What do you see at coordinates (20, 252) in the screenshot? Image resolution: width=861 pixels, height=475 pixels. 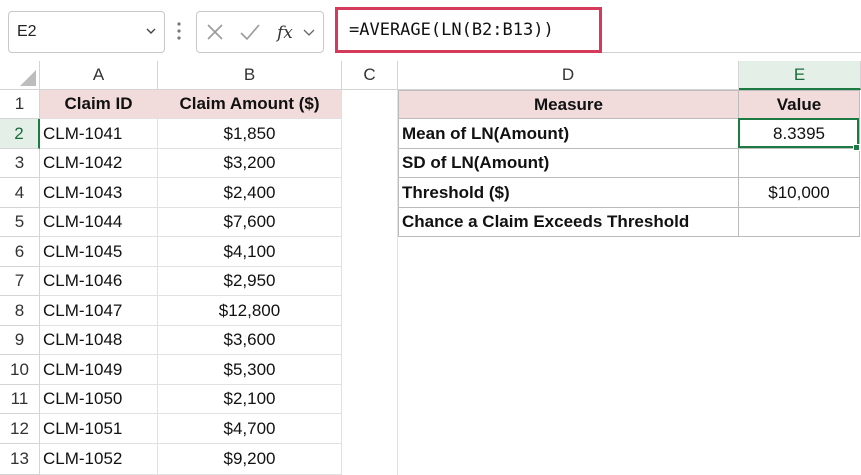 I see `row-header: 6` at bounding box center [20, 252].